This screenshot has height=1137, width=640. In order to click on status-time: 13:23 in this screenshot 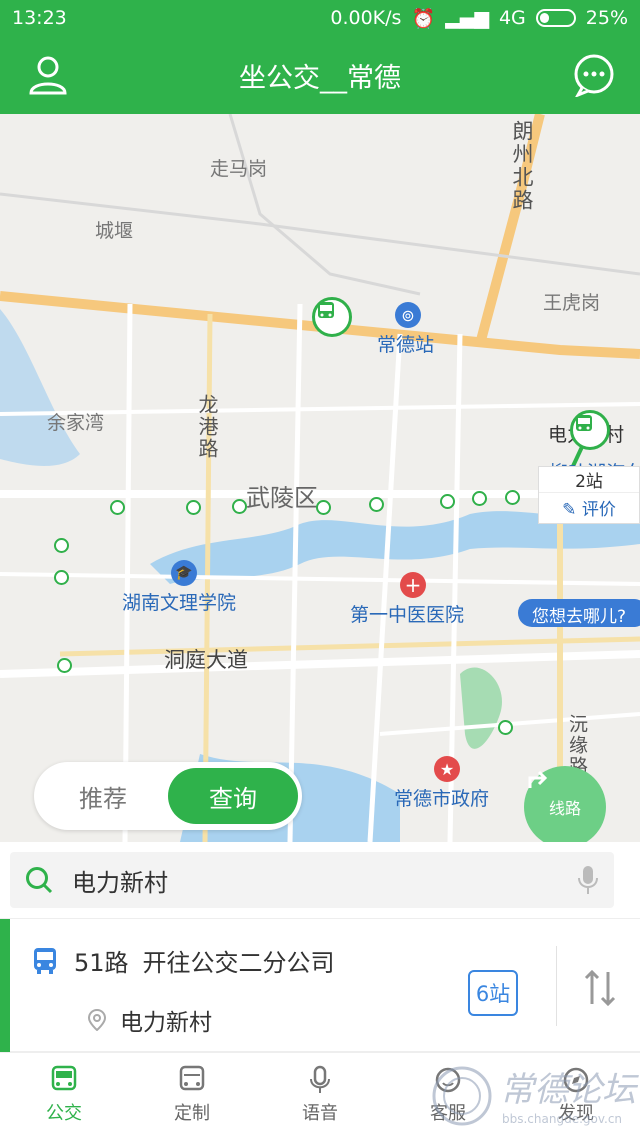, I will do `click(39, 18)`.